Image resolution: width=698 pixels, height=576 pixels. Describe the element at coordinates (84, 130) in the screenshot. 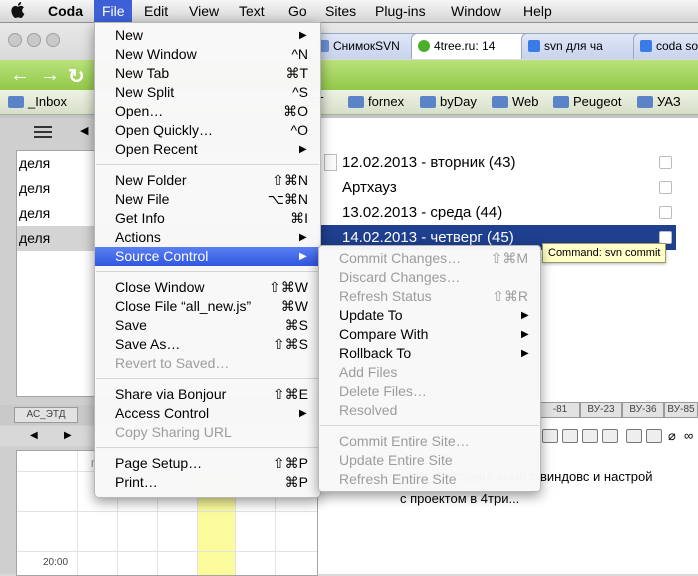

I see `left-arrow-icon: ◀` at that location.